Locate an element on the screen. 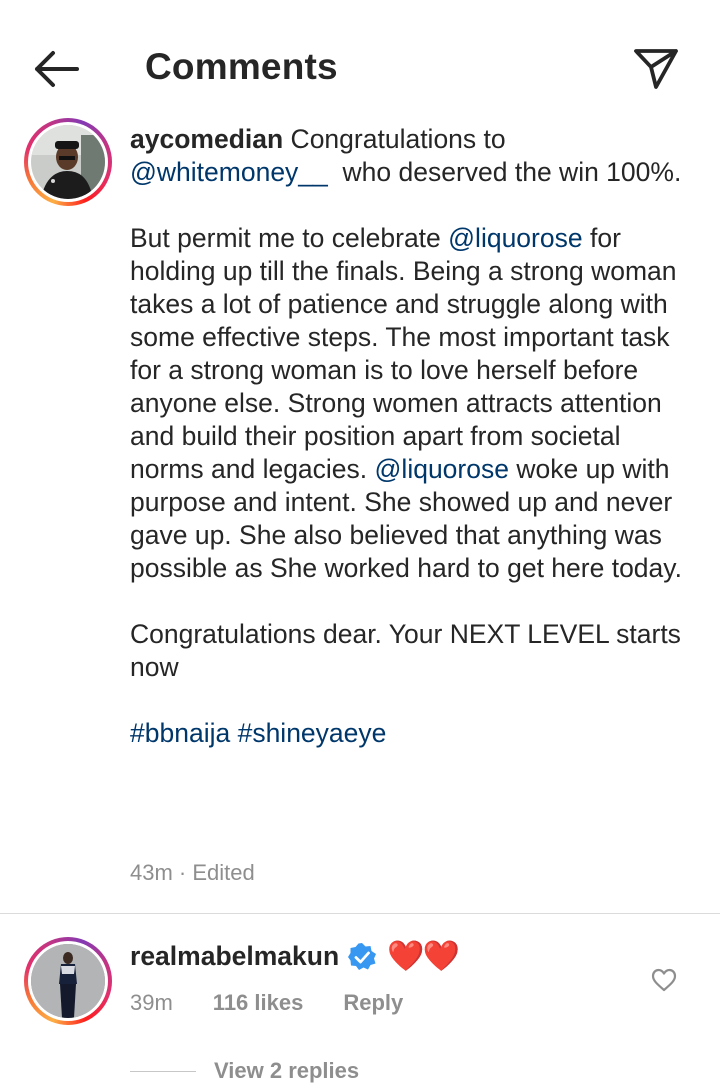 This screenshot has height=1090, width=720. reply-meta: 39m 116 likes Reply is located at coordinates (266, 1003).